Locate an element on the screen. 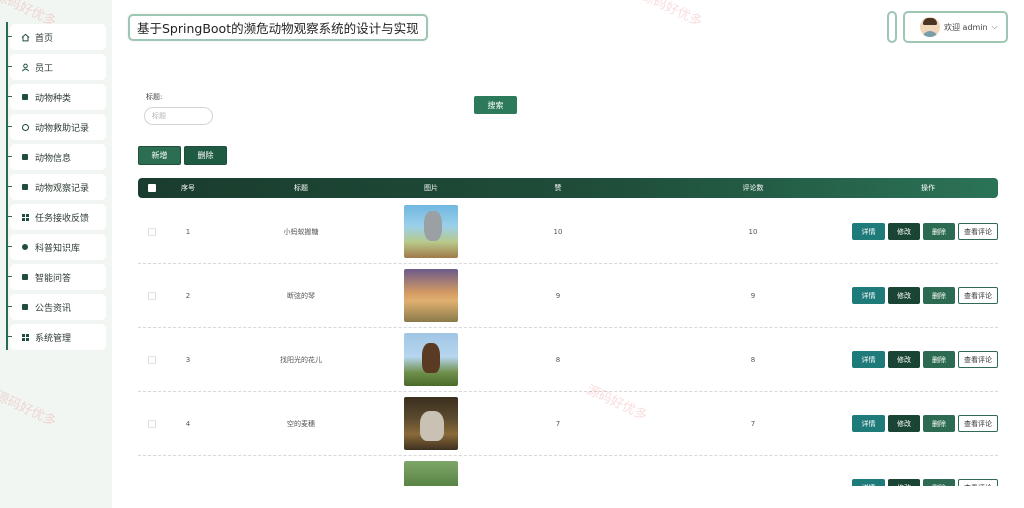  row-comments: 9 is located at coordinates (753, 295).